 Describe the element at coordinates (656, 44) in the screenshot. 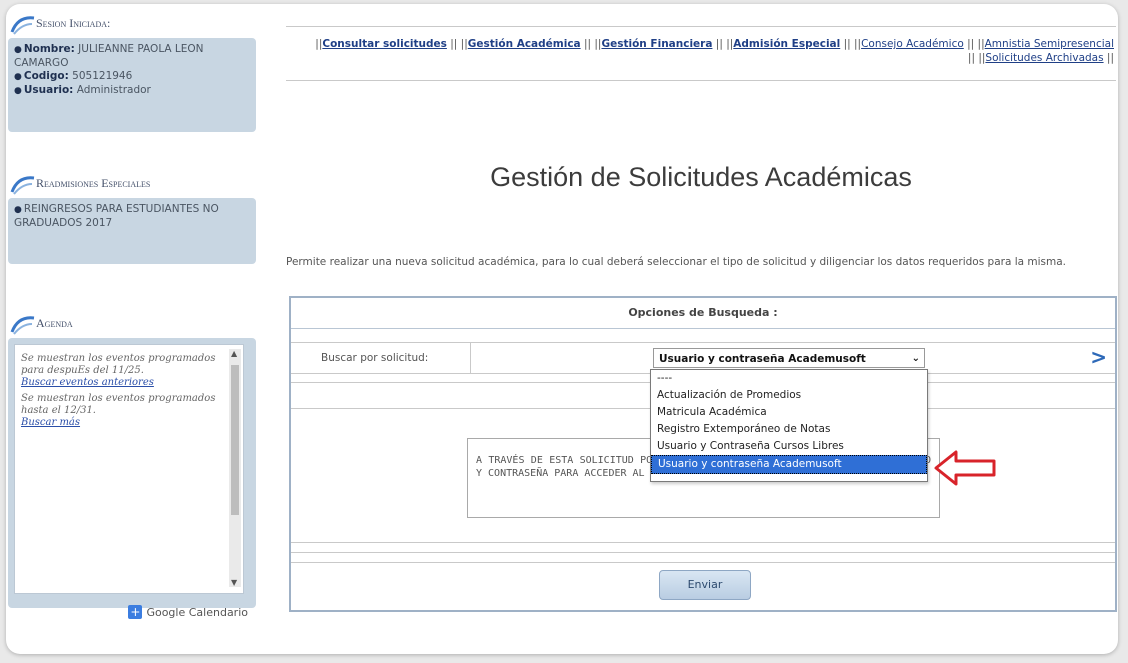

I see `nav-gestion-financiera-link: Gestión Financiera` at that location.